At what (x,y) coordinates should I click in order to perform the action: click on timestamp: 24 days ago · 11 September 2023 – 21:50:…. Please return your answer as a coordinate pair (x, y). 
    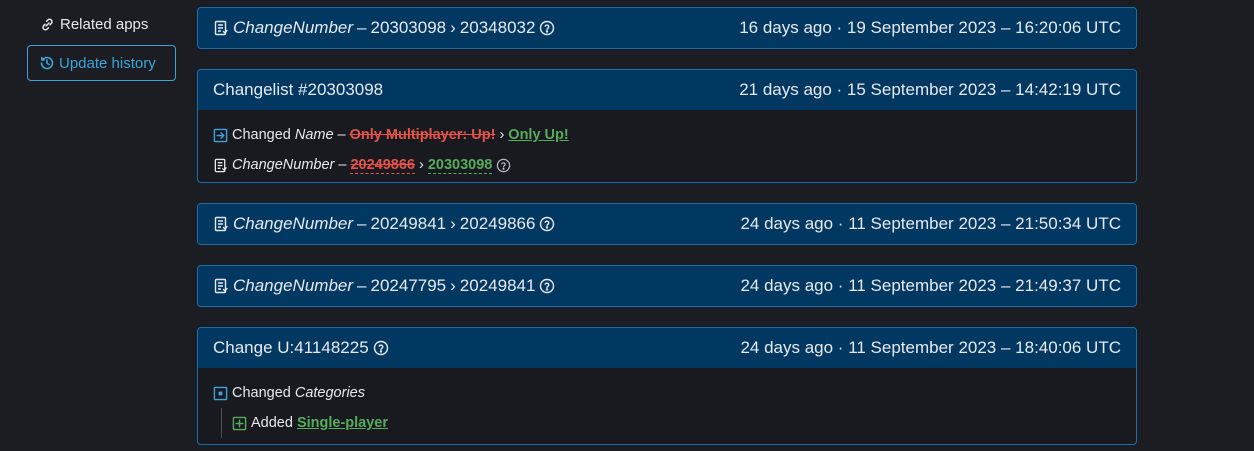
    Looking at the image, I should click on (930, 223).